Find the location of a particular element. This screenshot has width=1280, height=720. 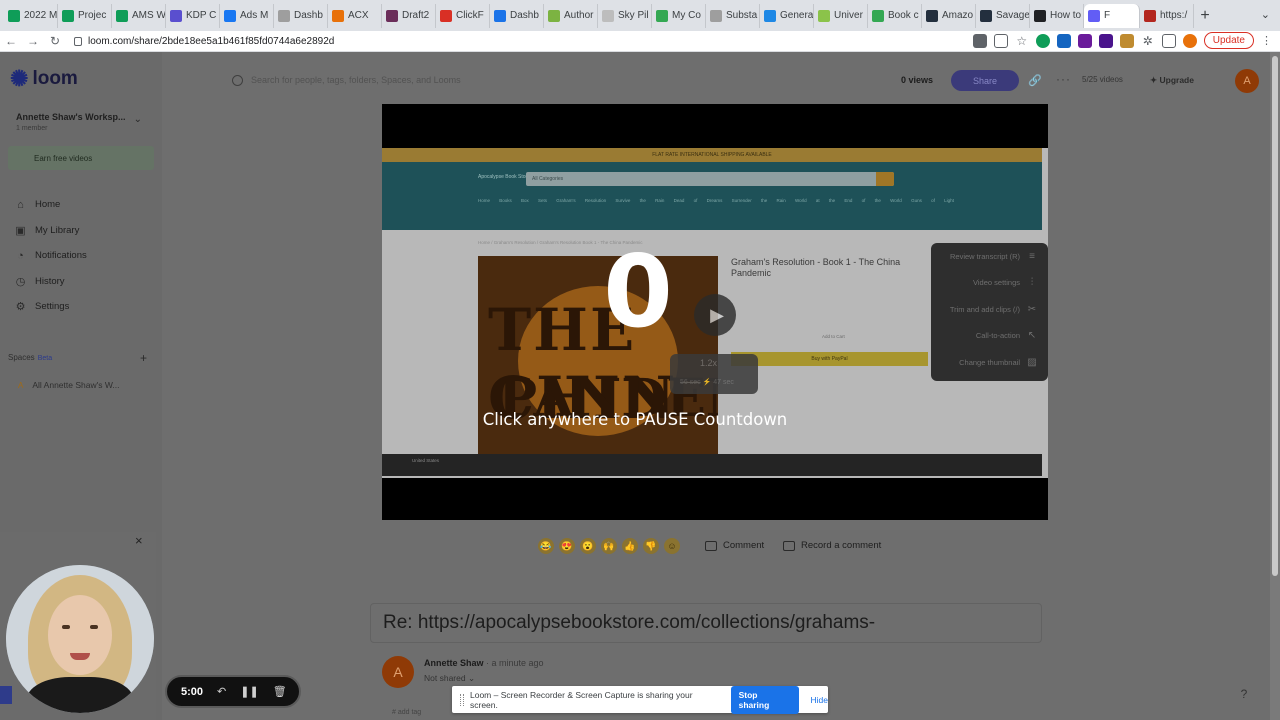

reaction-emoji: ☺ is located at coordinates (672, 546).